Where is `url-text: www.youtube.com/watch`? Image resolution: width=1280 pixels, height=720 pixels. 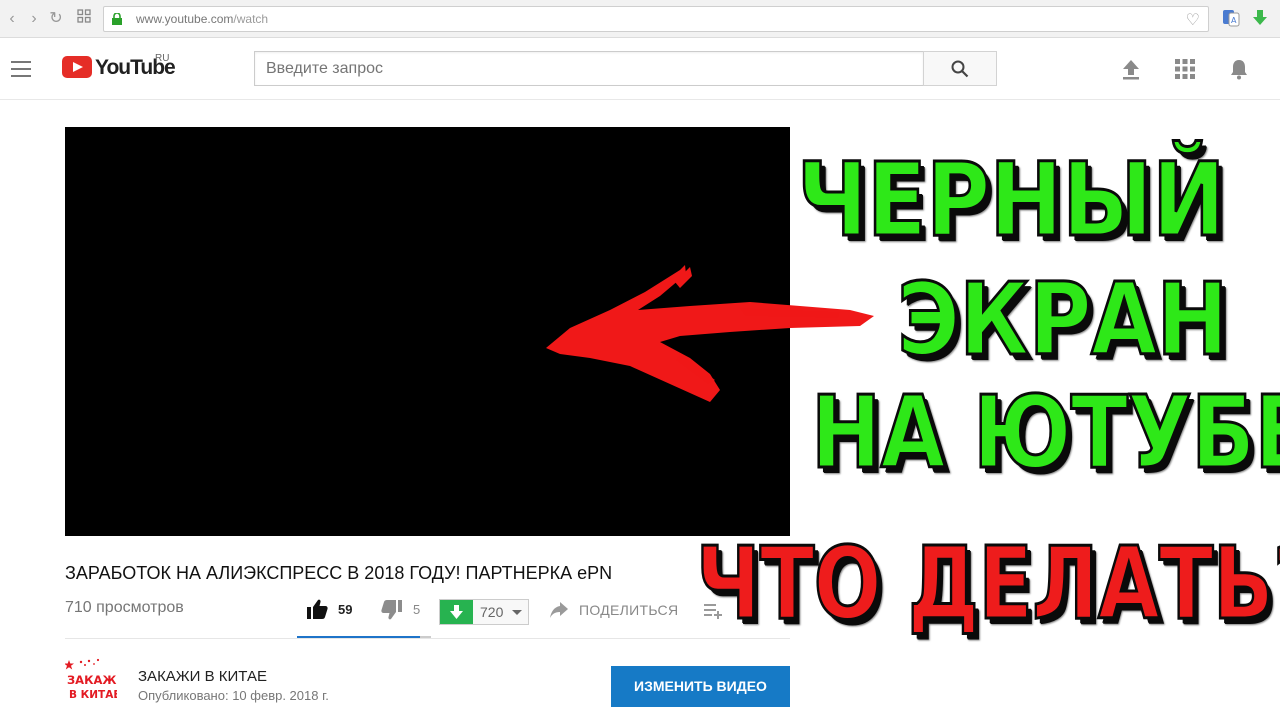
url-text: www.youtube.com/watch is located at coordinates (202, 19).